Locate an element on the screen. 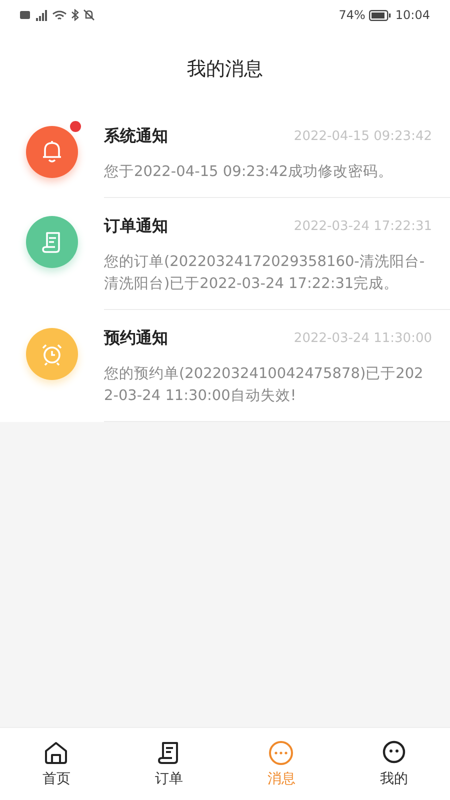  alarm-clock-icon is located at coordinates (52, 354).